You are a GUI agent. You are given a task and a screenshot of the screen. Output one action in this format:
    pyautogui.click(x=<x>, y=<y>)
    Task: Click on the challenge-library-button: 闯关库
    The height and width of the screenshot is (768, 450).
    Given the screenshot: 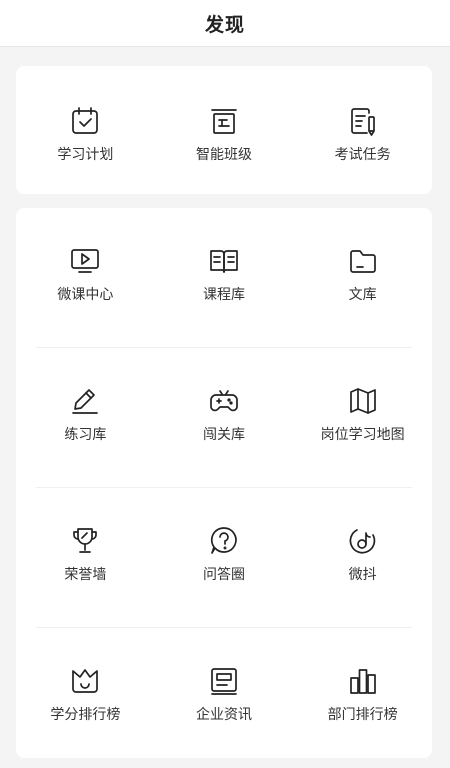 What is the action you would take?
    pyautogui.click(x=224, y=418)
    